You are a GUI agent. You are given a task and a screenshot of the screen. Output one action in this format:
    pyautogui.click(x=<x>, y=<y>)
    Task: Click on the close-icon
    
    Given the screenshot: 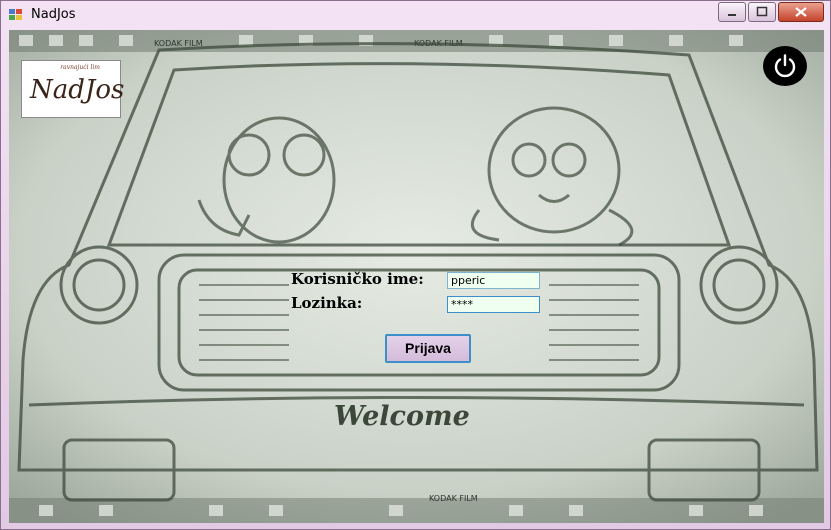 What is the action you would take?
    pyautogui.click(x=801, y=12)
    